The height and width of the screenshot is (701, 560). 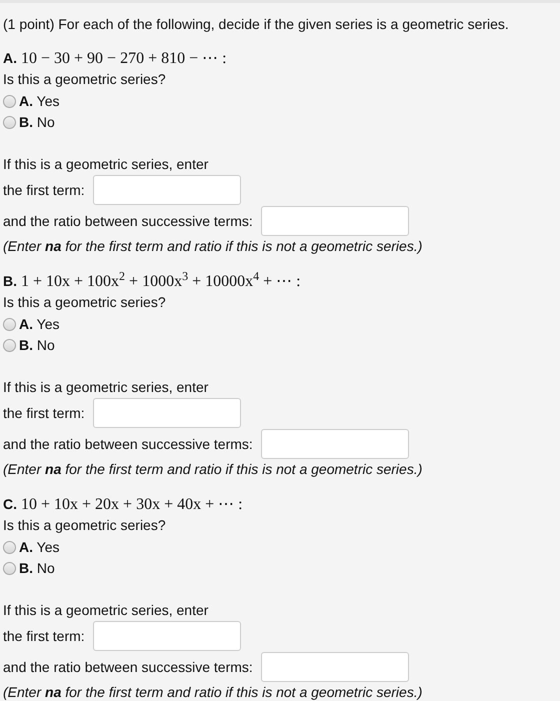 I want to click on part-label: C., so click(x=10, y=504).